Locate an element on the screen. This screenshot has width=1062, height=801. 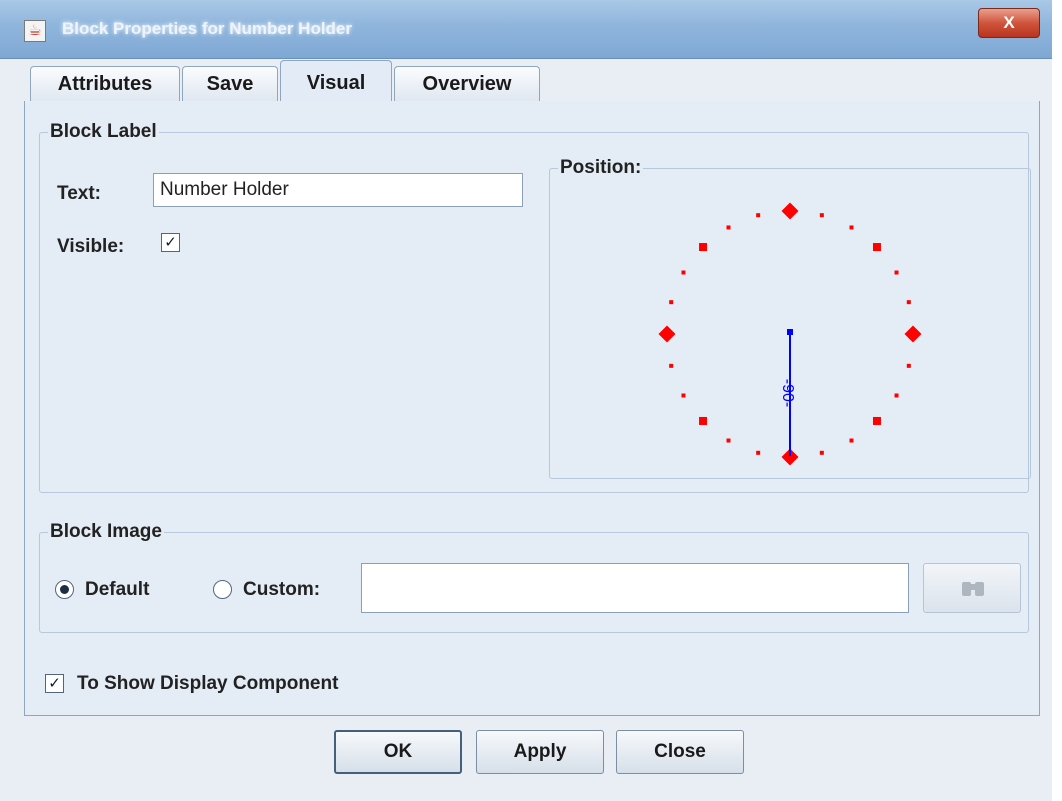
custom-radio is located at coordinates (222, 589).